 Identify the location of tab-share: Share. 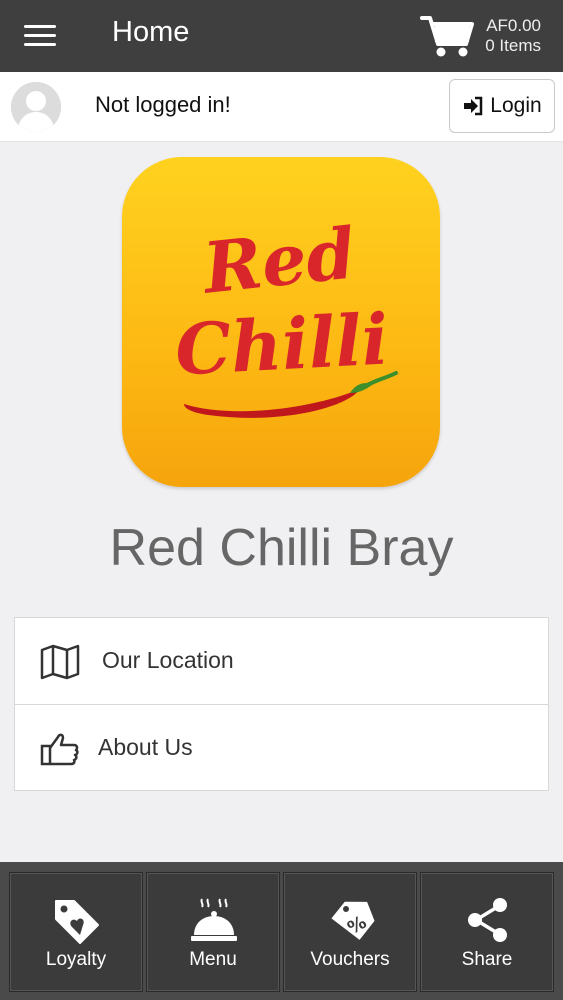
(487, 932).